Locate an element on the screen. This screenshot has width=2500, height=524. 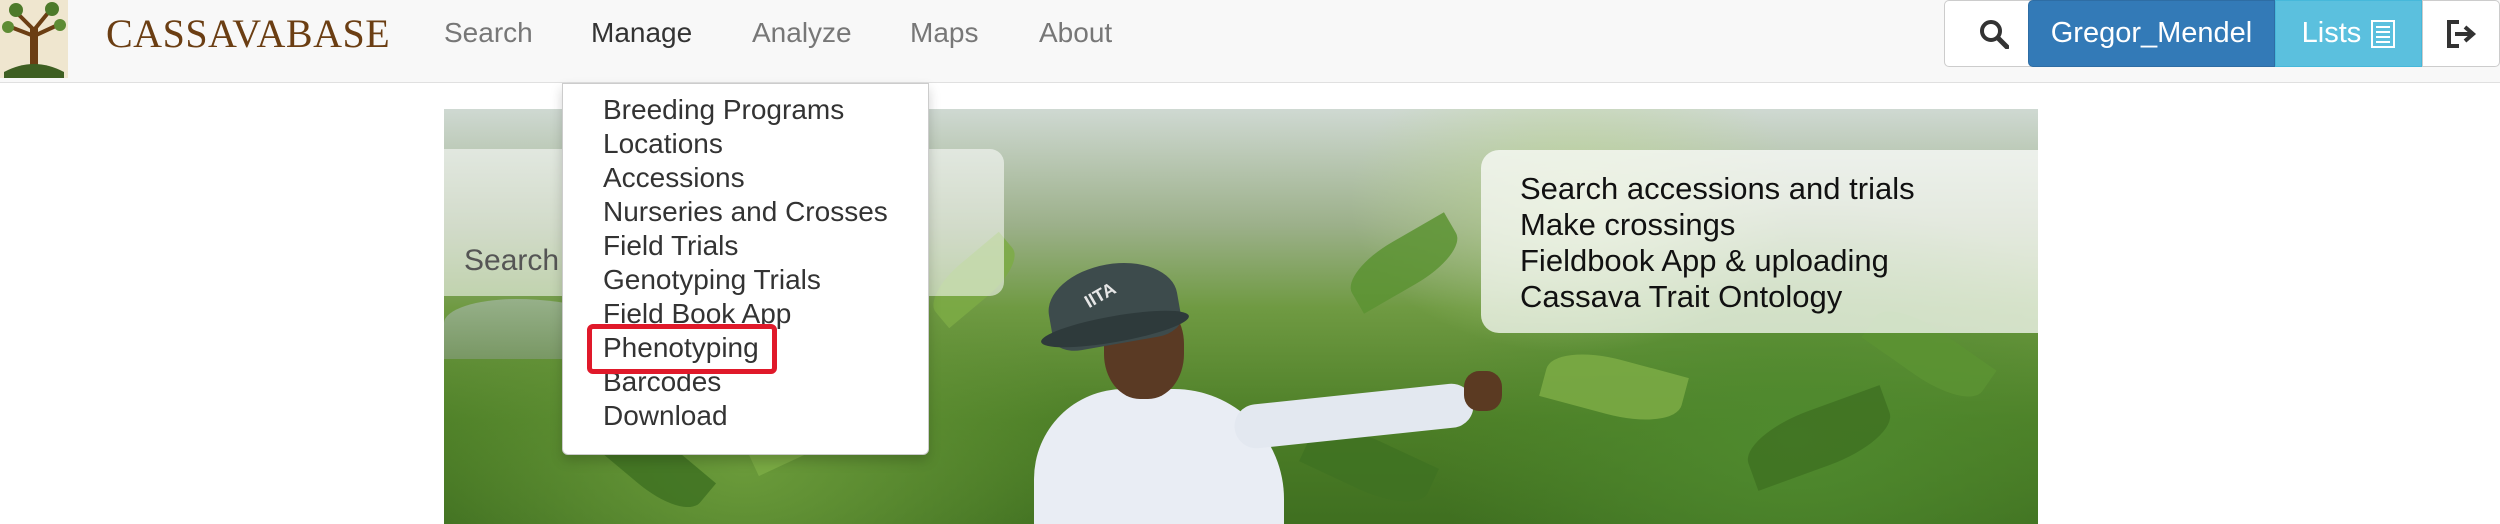
menu-item-breeding-programs: Breeding Programs is located at coordinates (723, 110).